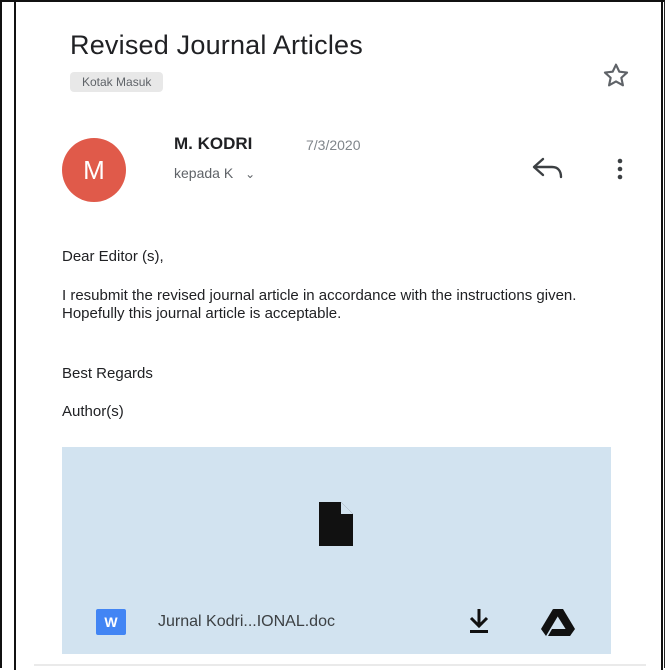 The height and width of the screenshot is (670, 666). Describe the element at coordinates (479, 621) in the screenshot. I see `download-icon` at that location.